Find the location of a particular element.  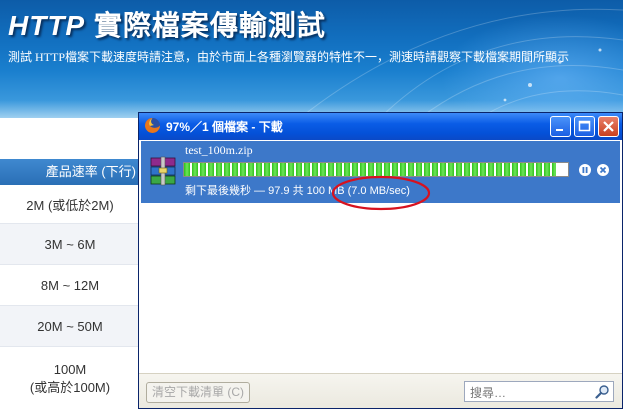

table-cell: 2M (或低於2M) is located at coordinates (70, 205).